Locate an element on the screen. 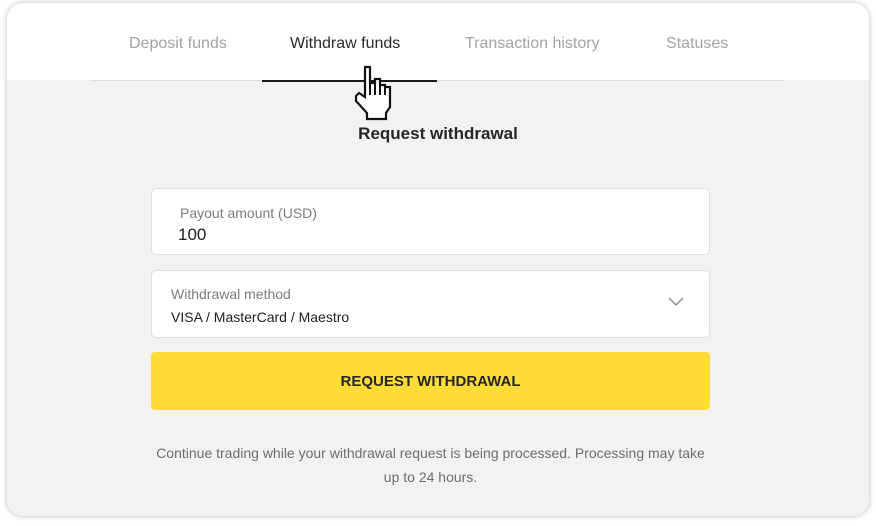  withdrawal-method-value: VISA / MasterCard / Maestro is located at coordinates (260, 317).